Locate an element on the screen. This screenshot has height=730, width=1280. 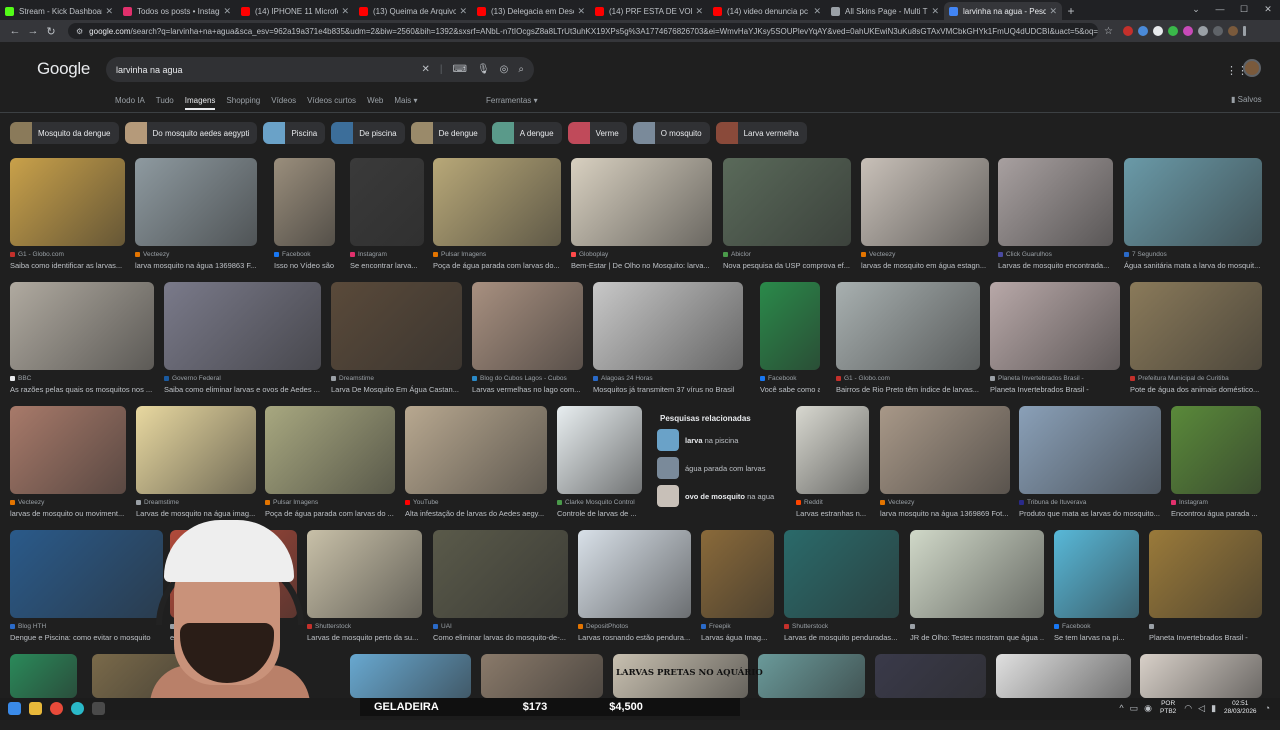
related-search-item: larva na piscina is located at coordinates (722, 440).